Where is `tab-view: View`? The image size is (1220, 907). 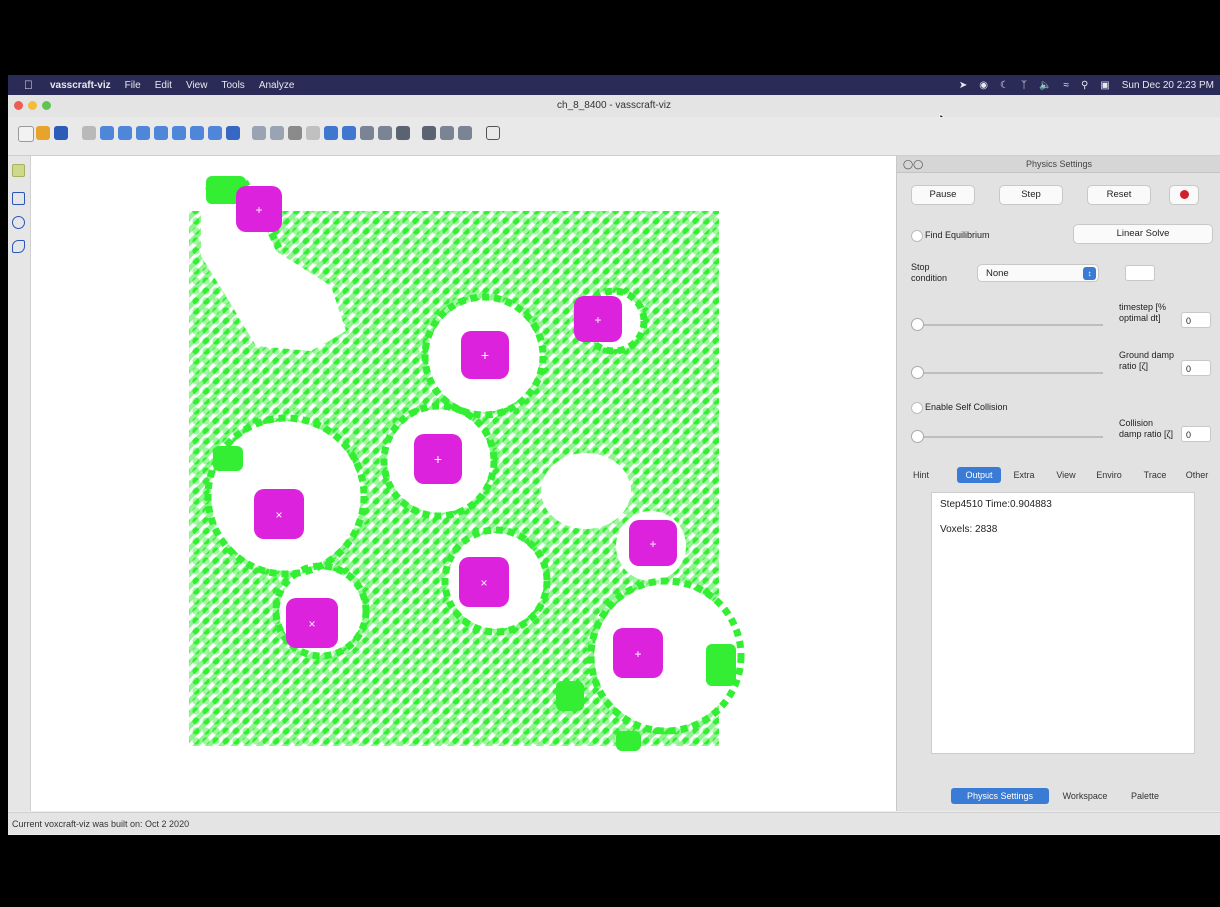 tab-view: View is located at coordinates (1066, 475).